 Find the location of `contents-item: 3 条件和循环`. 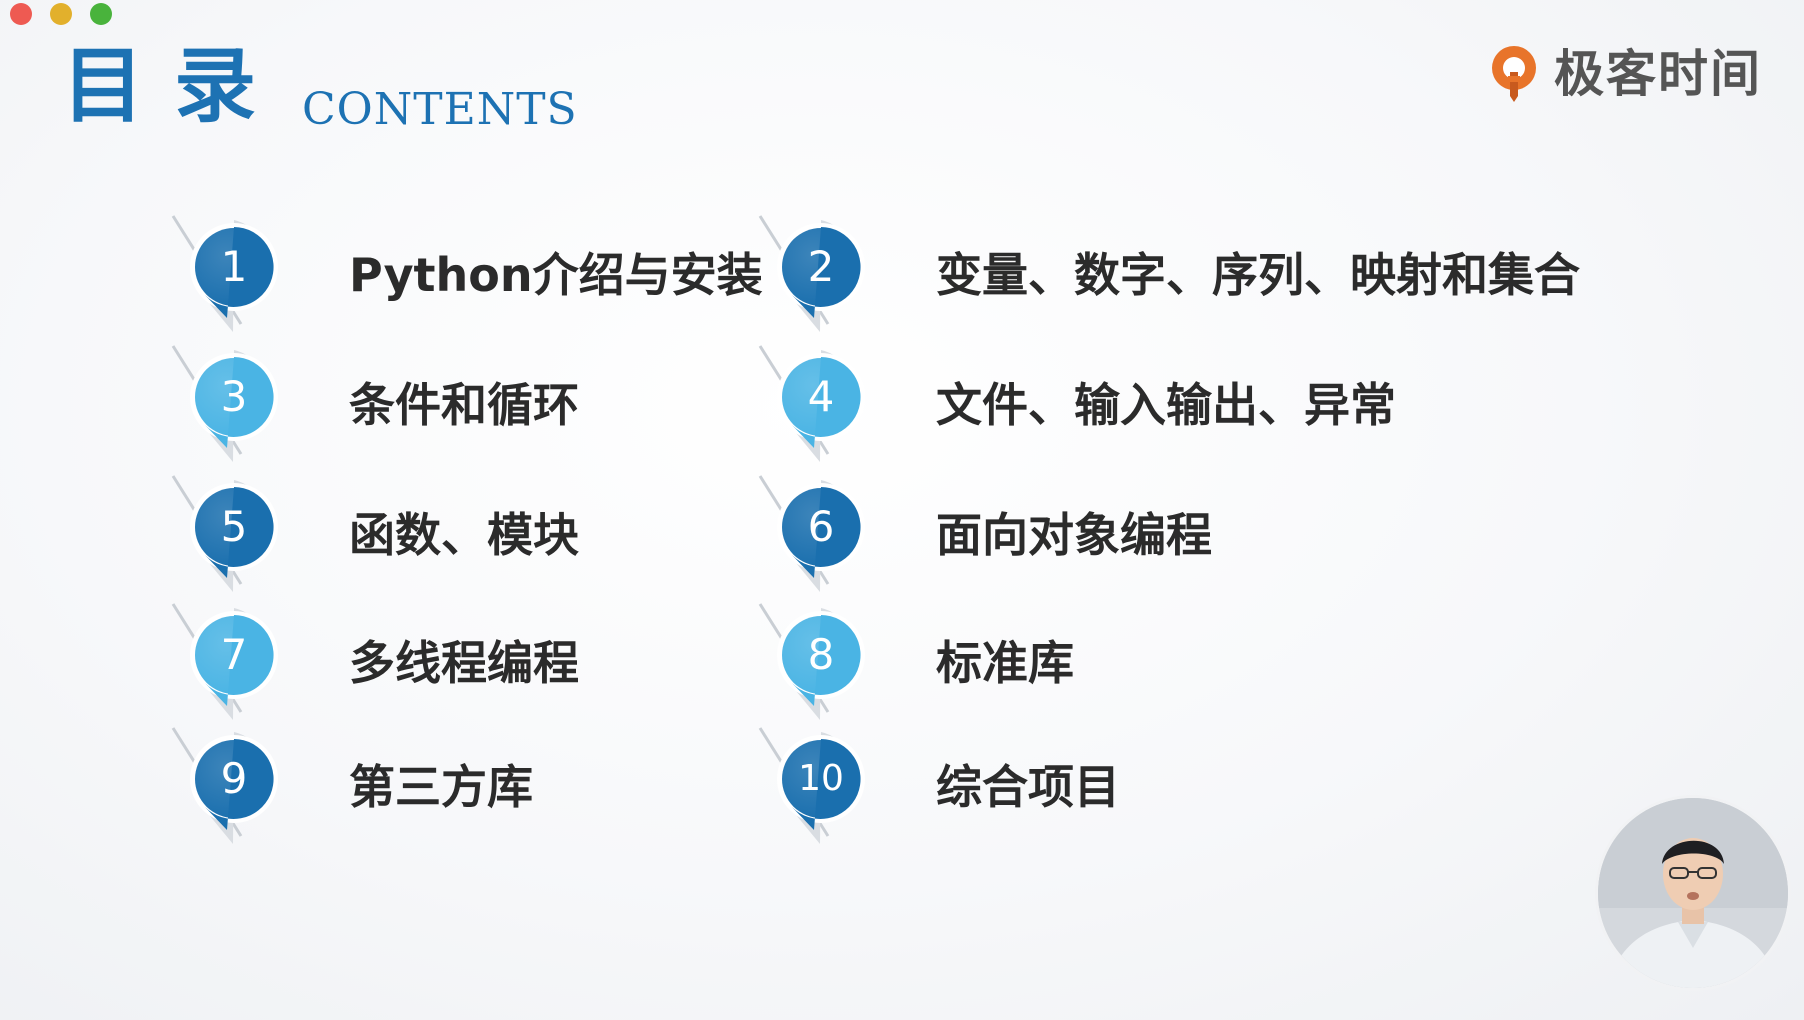

contents-item: 3 条件和循环 is located at coordinates (372, 405).